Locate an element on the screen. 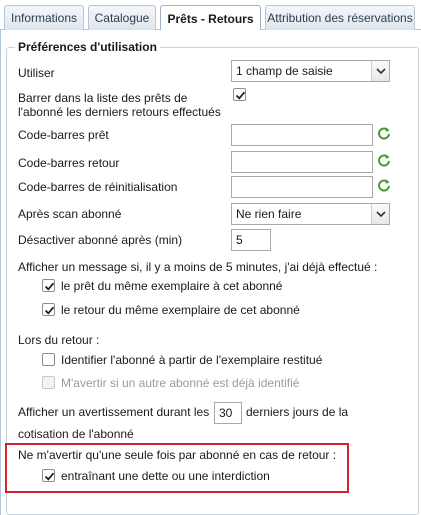  identifier-checkbox is located at coordinates (48, 359).